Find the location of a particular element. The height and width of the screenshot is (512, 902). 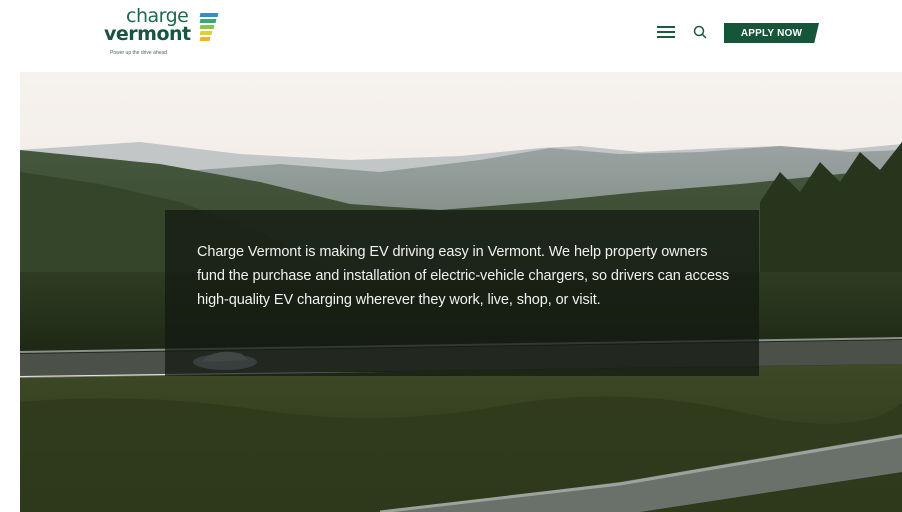

logo-charge-bars-icon is located at coordinates (209, 30).